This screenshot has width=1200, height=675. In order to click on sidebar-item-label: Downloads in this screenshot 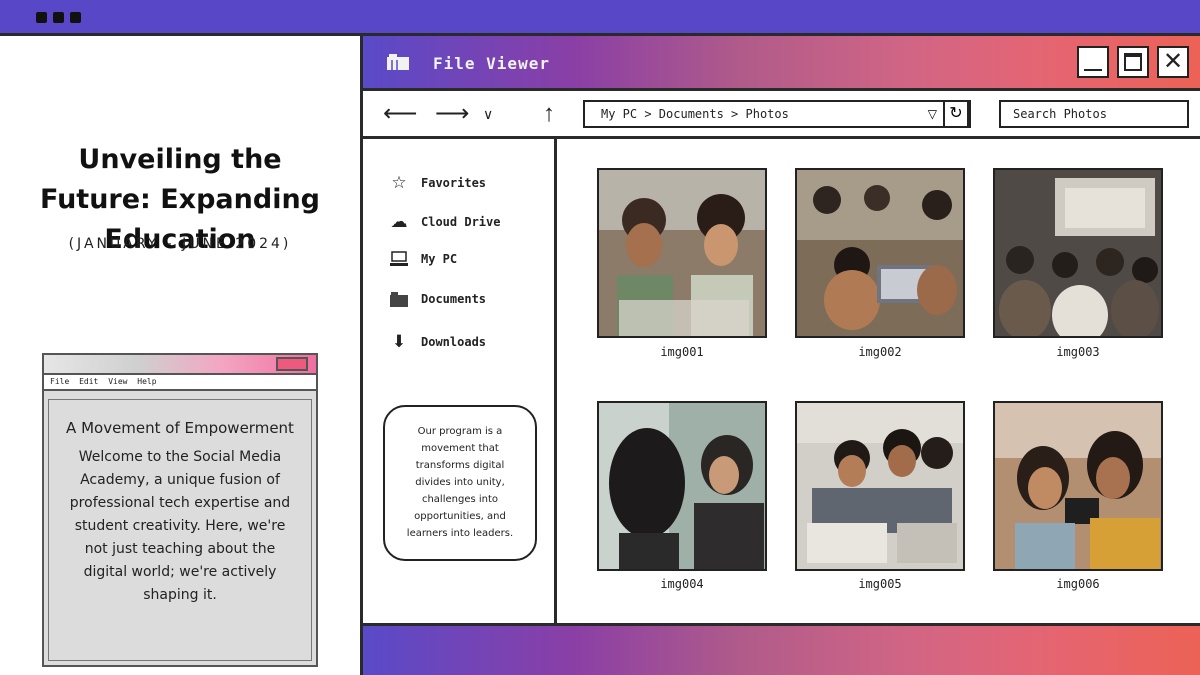, I will do `click(454, 342)`.